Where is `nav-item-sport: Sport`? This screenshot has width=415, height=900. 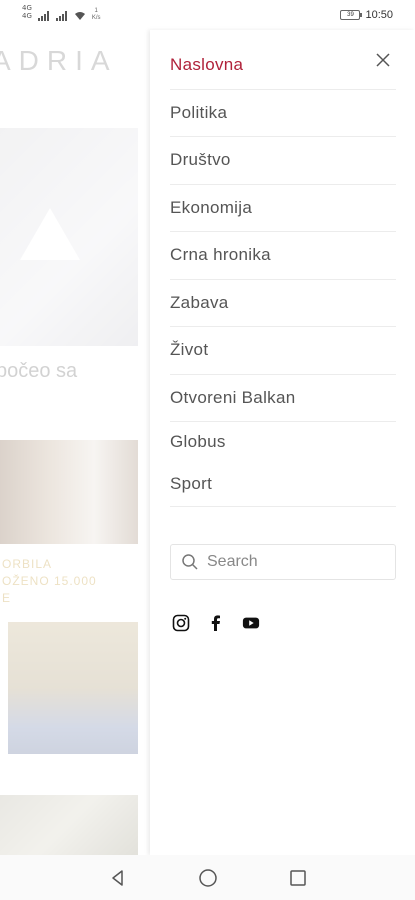 nav-item-sport: Sport is located at coordinates (283, 484).